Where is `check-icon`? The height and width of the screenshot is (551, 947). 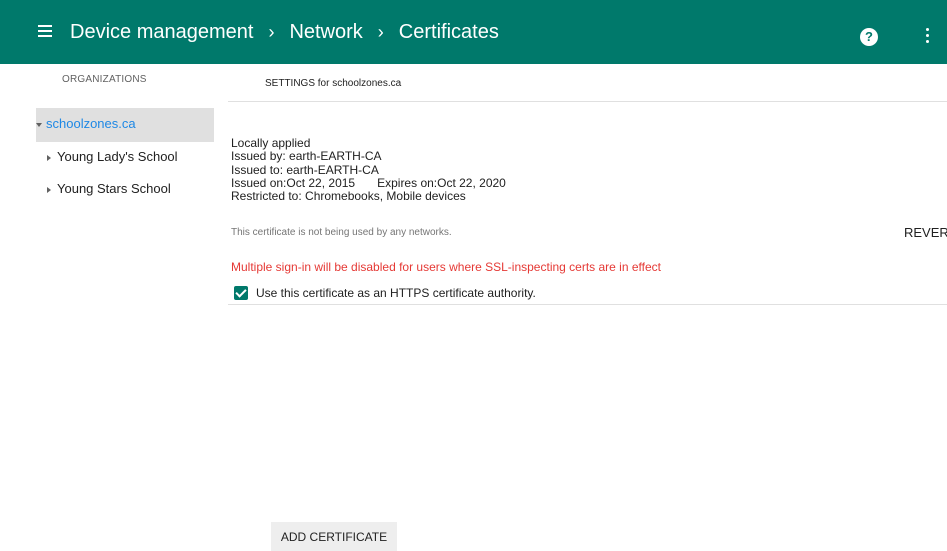 check-icon is located at coordinates (241, 293).